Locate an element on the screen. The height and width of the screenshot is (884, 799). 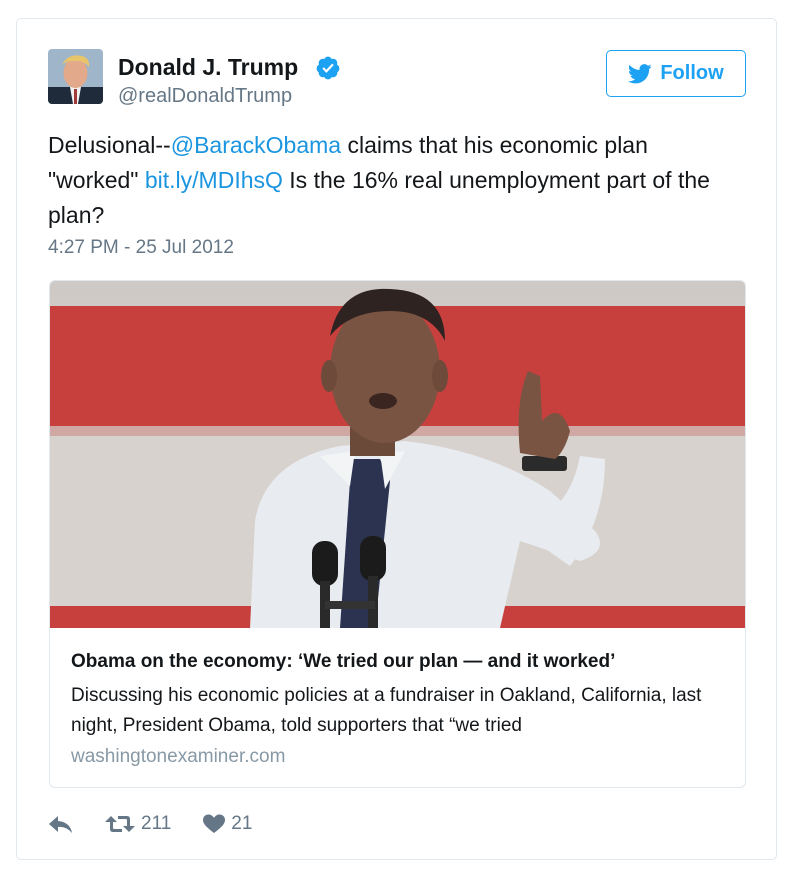
follow-label: Follow is located at coordinates (692, 73).